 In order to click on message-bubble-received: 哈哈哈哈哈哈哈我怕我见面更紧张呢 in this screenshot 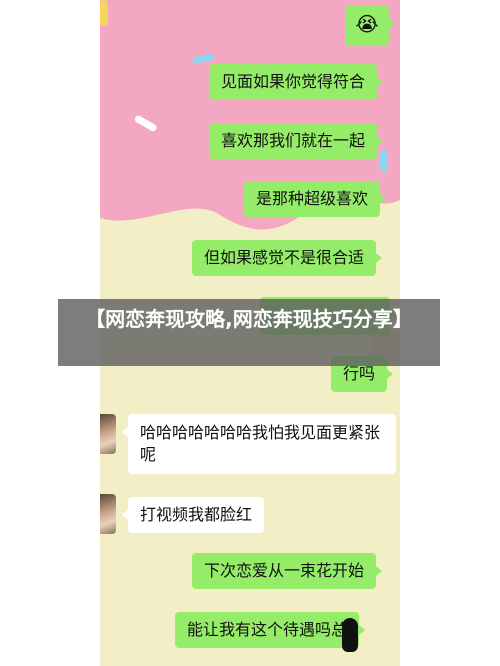, I will do `click(259, 444)`.